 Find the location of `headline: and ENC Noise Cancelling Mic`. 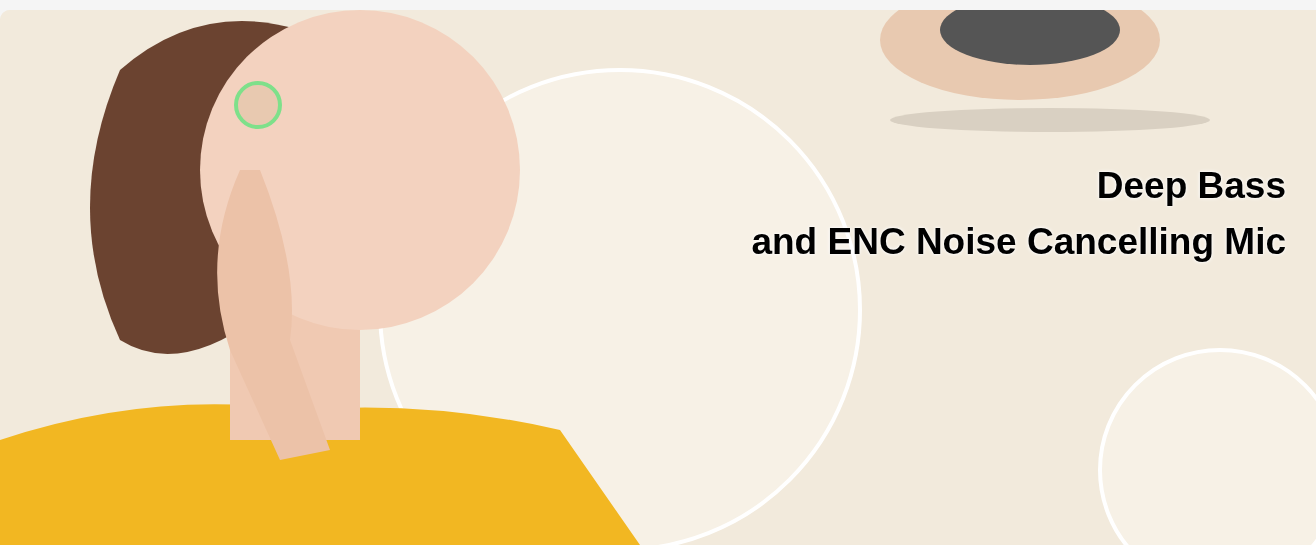

headline: and ENC Noise Cancelling Mic is located at coordinates (1018, 242).